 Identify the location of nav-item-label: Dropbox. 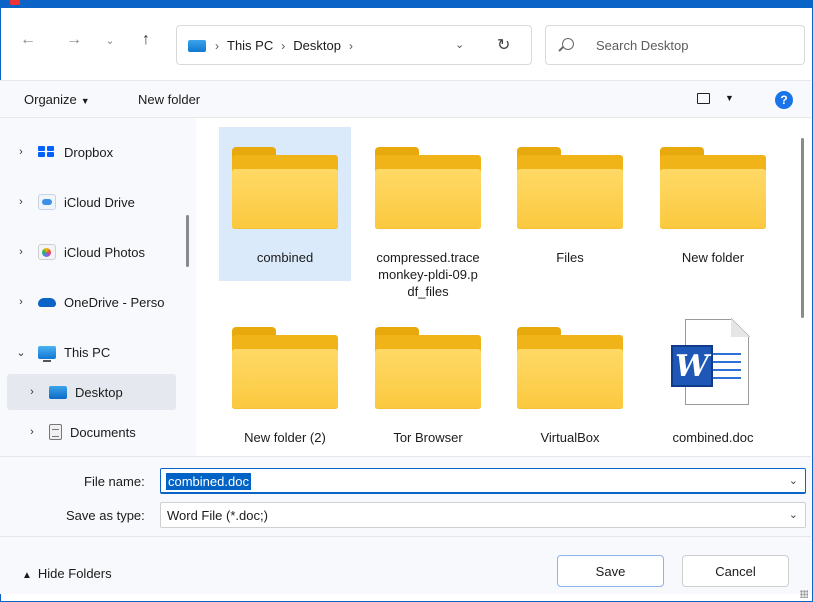
(89, 152).